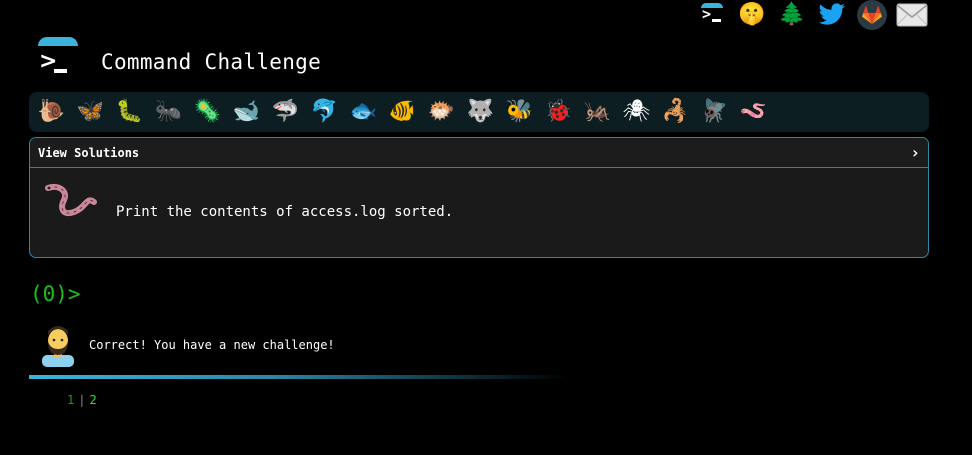 The height and width of the screenshot is (455, 972). Describe the element at coordinates (675, 112) in the screenshot. I see `scorpion-icon: 🦂` at that location.